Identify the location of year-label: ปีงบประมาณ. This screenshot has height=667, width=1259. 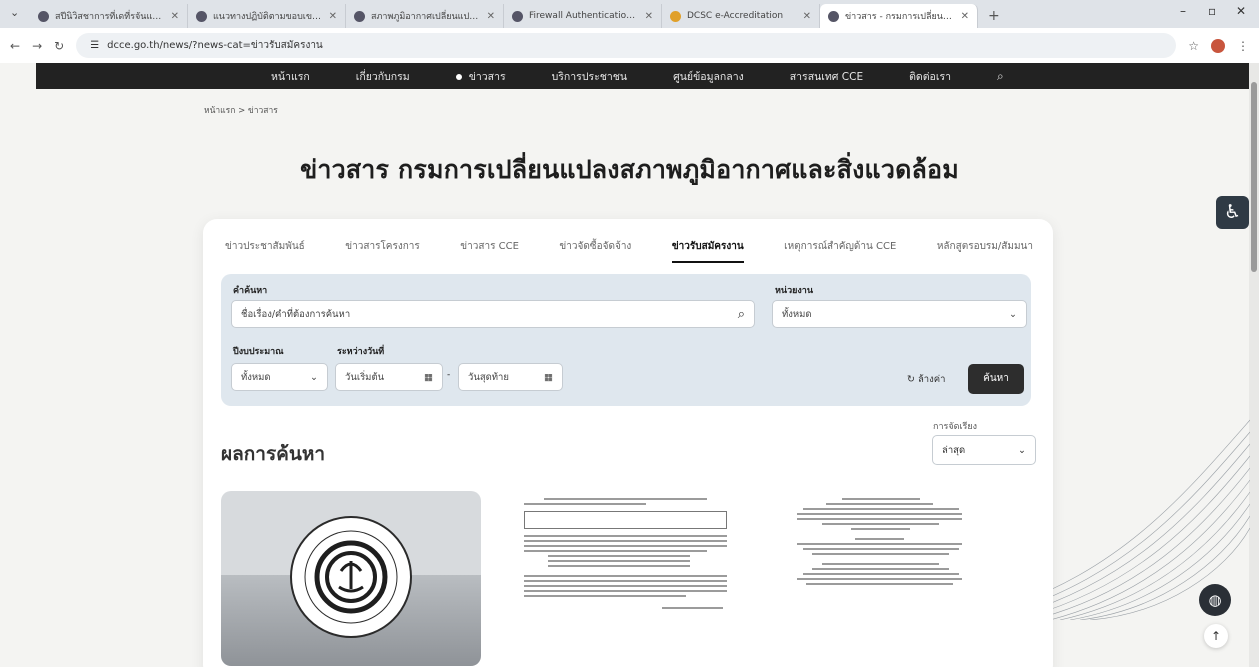
(258, 352).